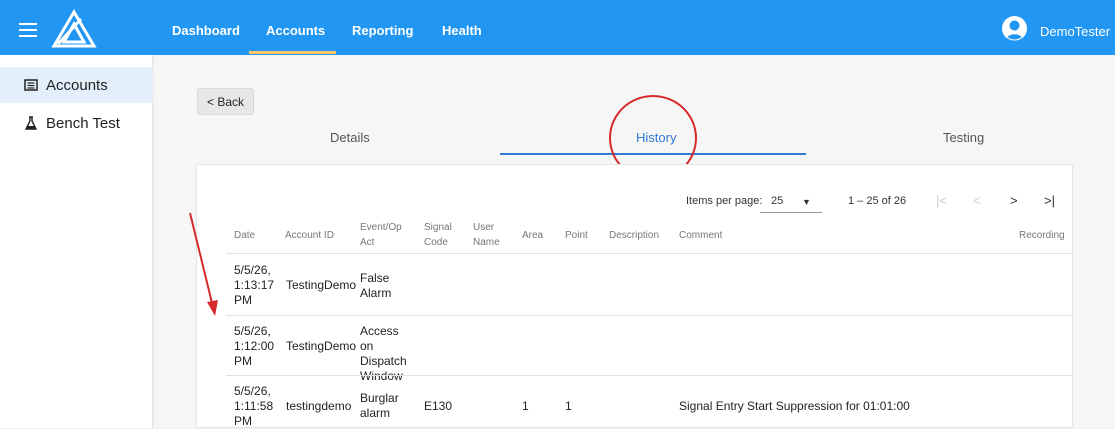 The image size is (1115, 429). What do you see at coordinates (76, 241) in the screenshot?
I see `sidebar: Accounts Bench Test` at bounding box center [76, 241].